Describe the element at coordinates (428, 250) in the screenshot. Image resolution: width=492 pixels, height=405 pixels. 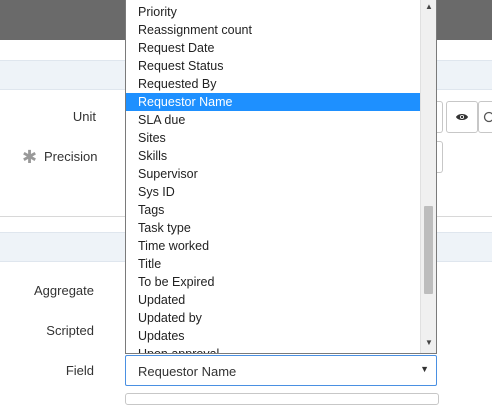
I see `scrollbar-thumb` at that location.